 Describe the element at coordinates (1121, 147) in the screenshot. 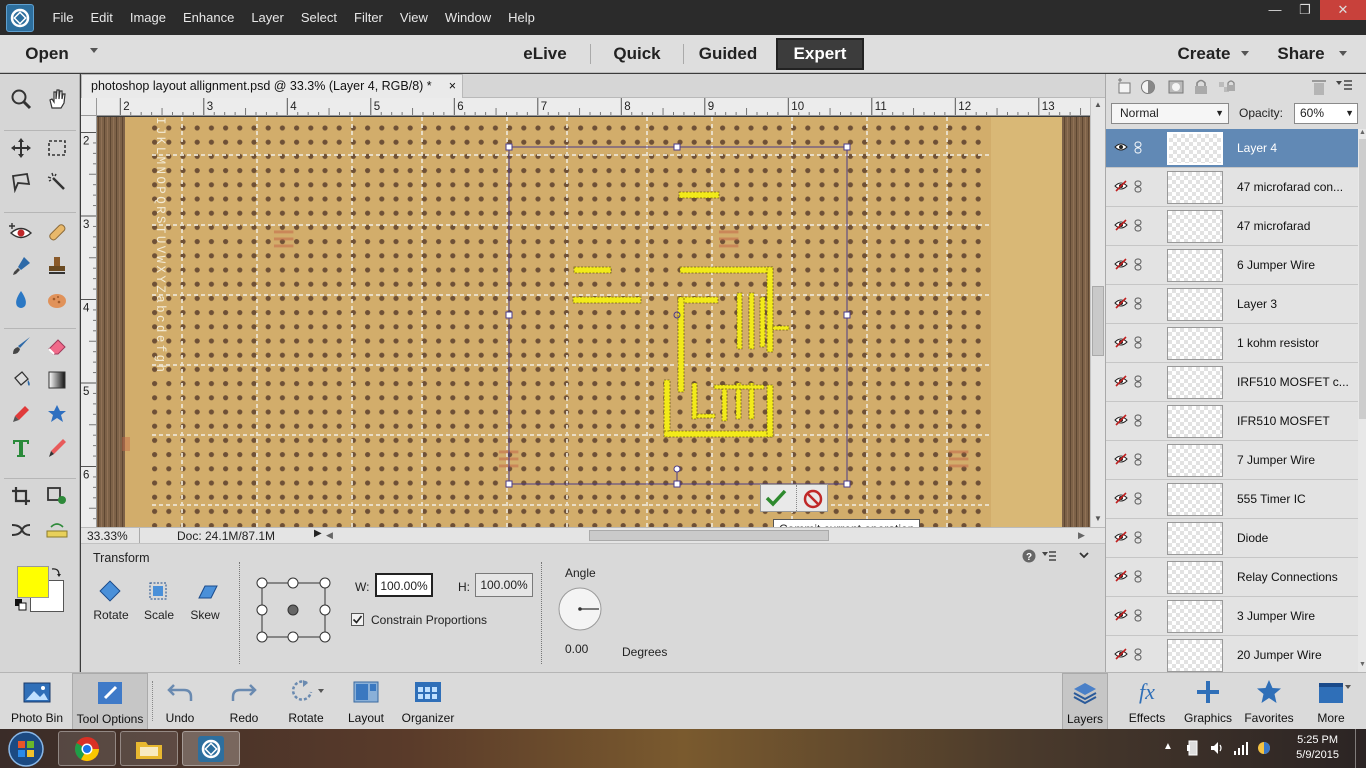

I see `eye-visible-icon` at that location.